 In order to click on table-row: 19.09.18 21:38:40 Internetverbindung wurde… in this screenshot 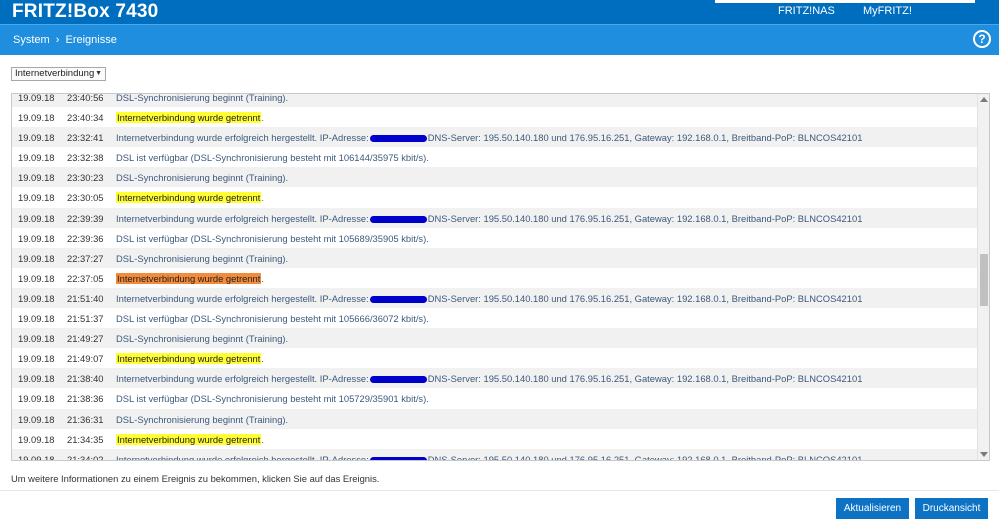, I will do `click(495, 378)`.